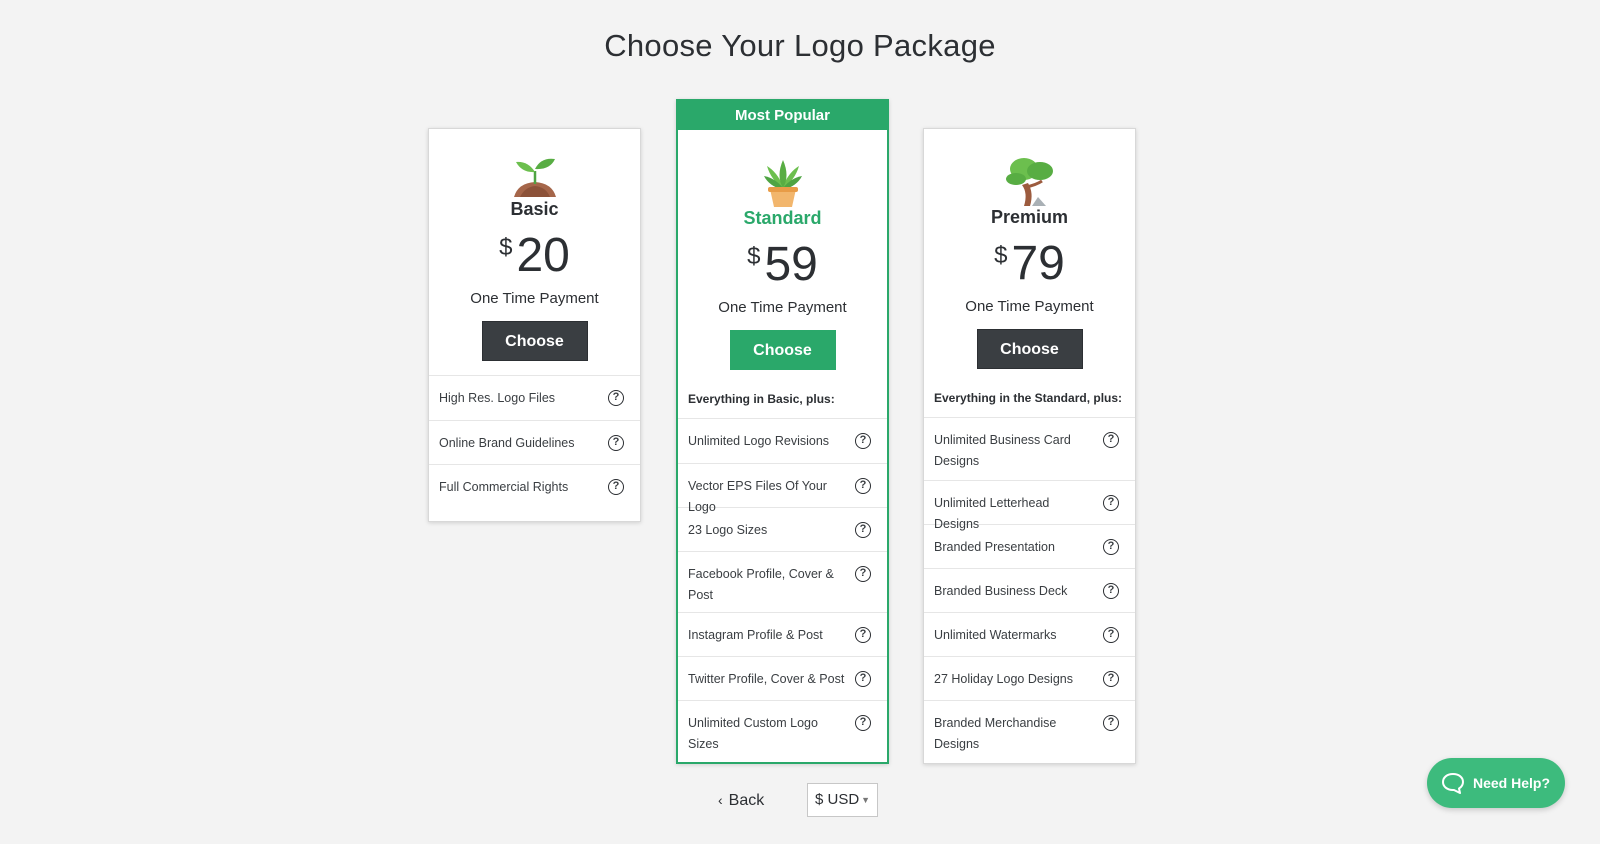  I want to click on plan-card-header: Standard $ 59 One Time Payment Choose, so click(782, 264).